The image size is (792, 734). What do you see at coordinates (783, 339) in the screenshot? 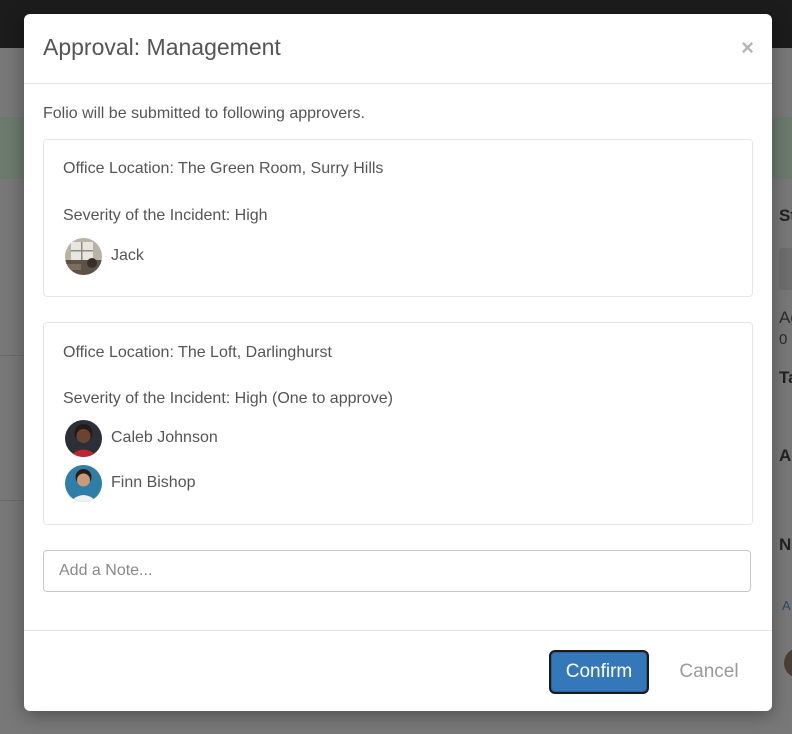
I see `background-value-fragment: 0` at bounding box center [783, 339].